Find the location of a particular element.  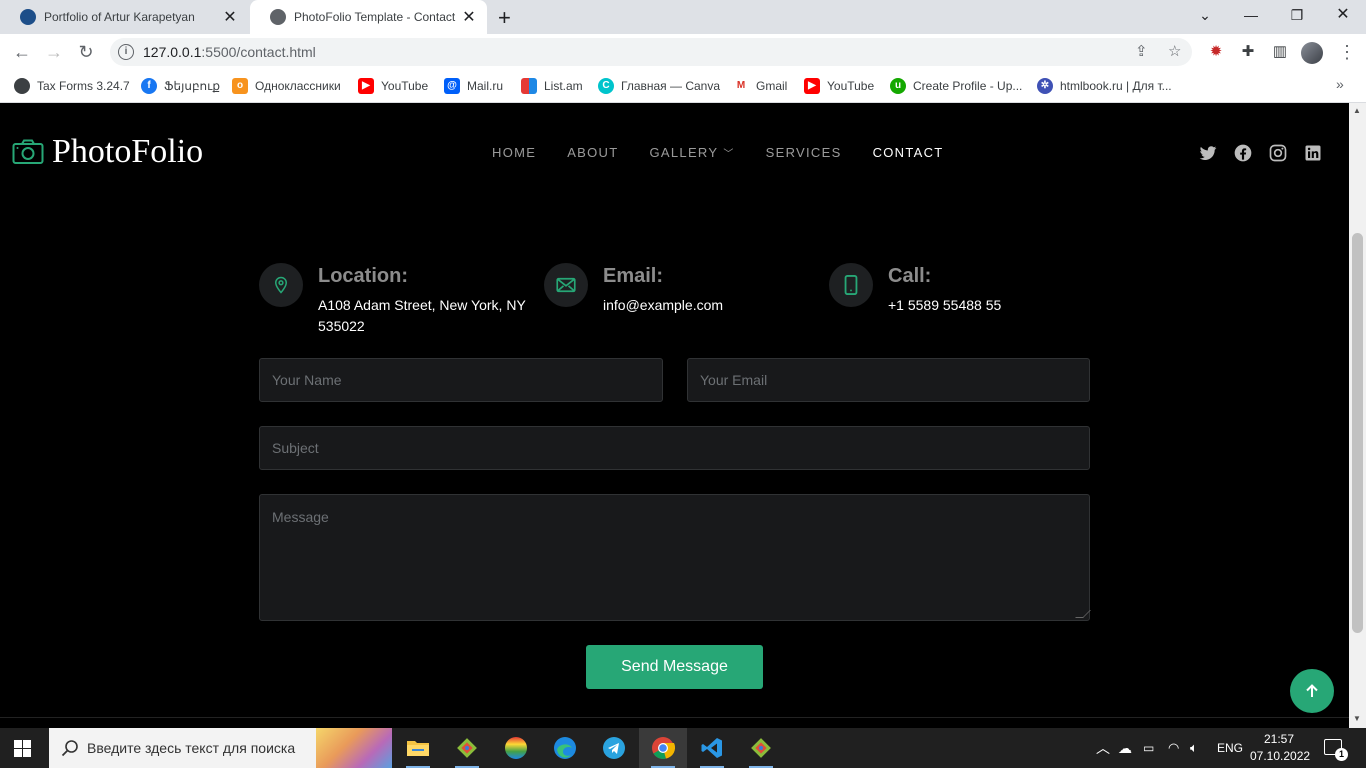

info-title: Location: is located at coordinates (363, 276).